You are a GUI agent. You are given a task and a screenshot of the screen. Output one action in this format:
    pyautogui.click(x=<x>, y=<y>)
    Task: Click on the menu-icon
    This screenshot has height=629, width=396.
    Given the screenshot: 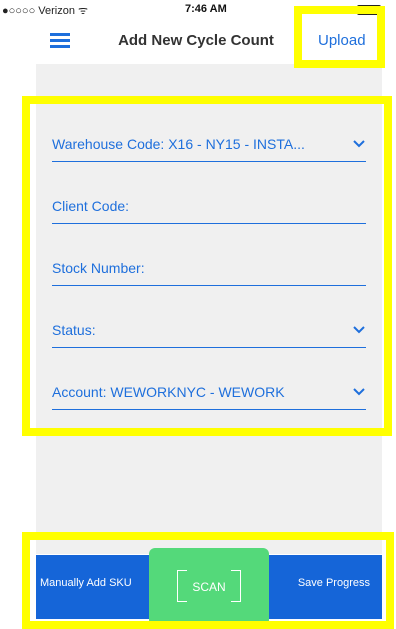 What is the action you would take?
    pyautogui.click(x=60, y=41)
    